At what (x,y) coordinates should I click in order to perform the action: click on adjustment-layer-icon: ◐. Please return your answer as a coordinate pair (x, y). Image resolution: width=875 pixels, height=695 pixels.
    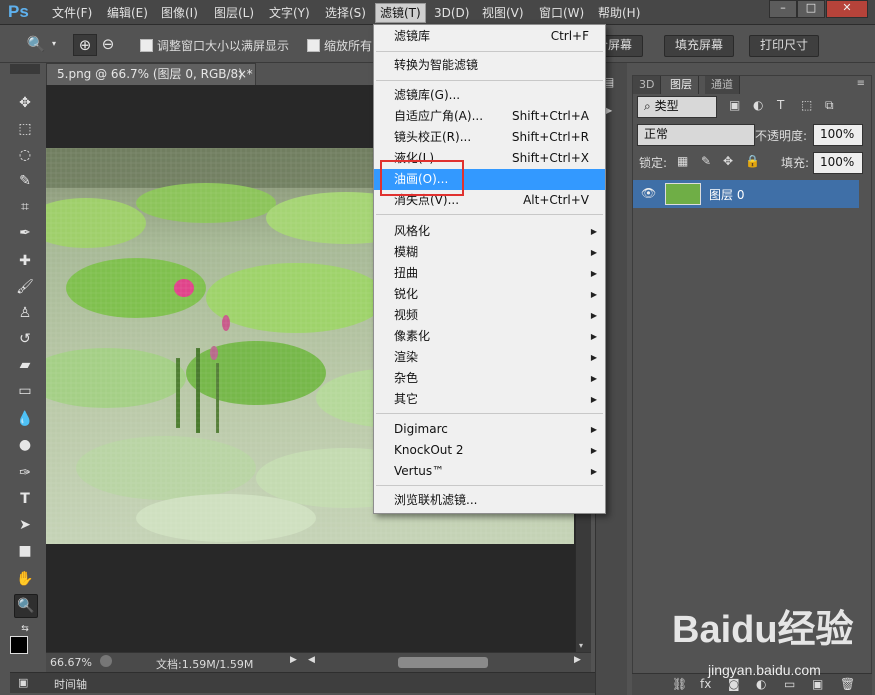
    Looking at the image, I should click on (761, 684).